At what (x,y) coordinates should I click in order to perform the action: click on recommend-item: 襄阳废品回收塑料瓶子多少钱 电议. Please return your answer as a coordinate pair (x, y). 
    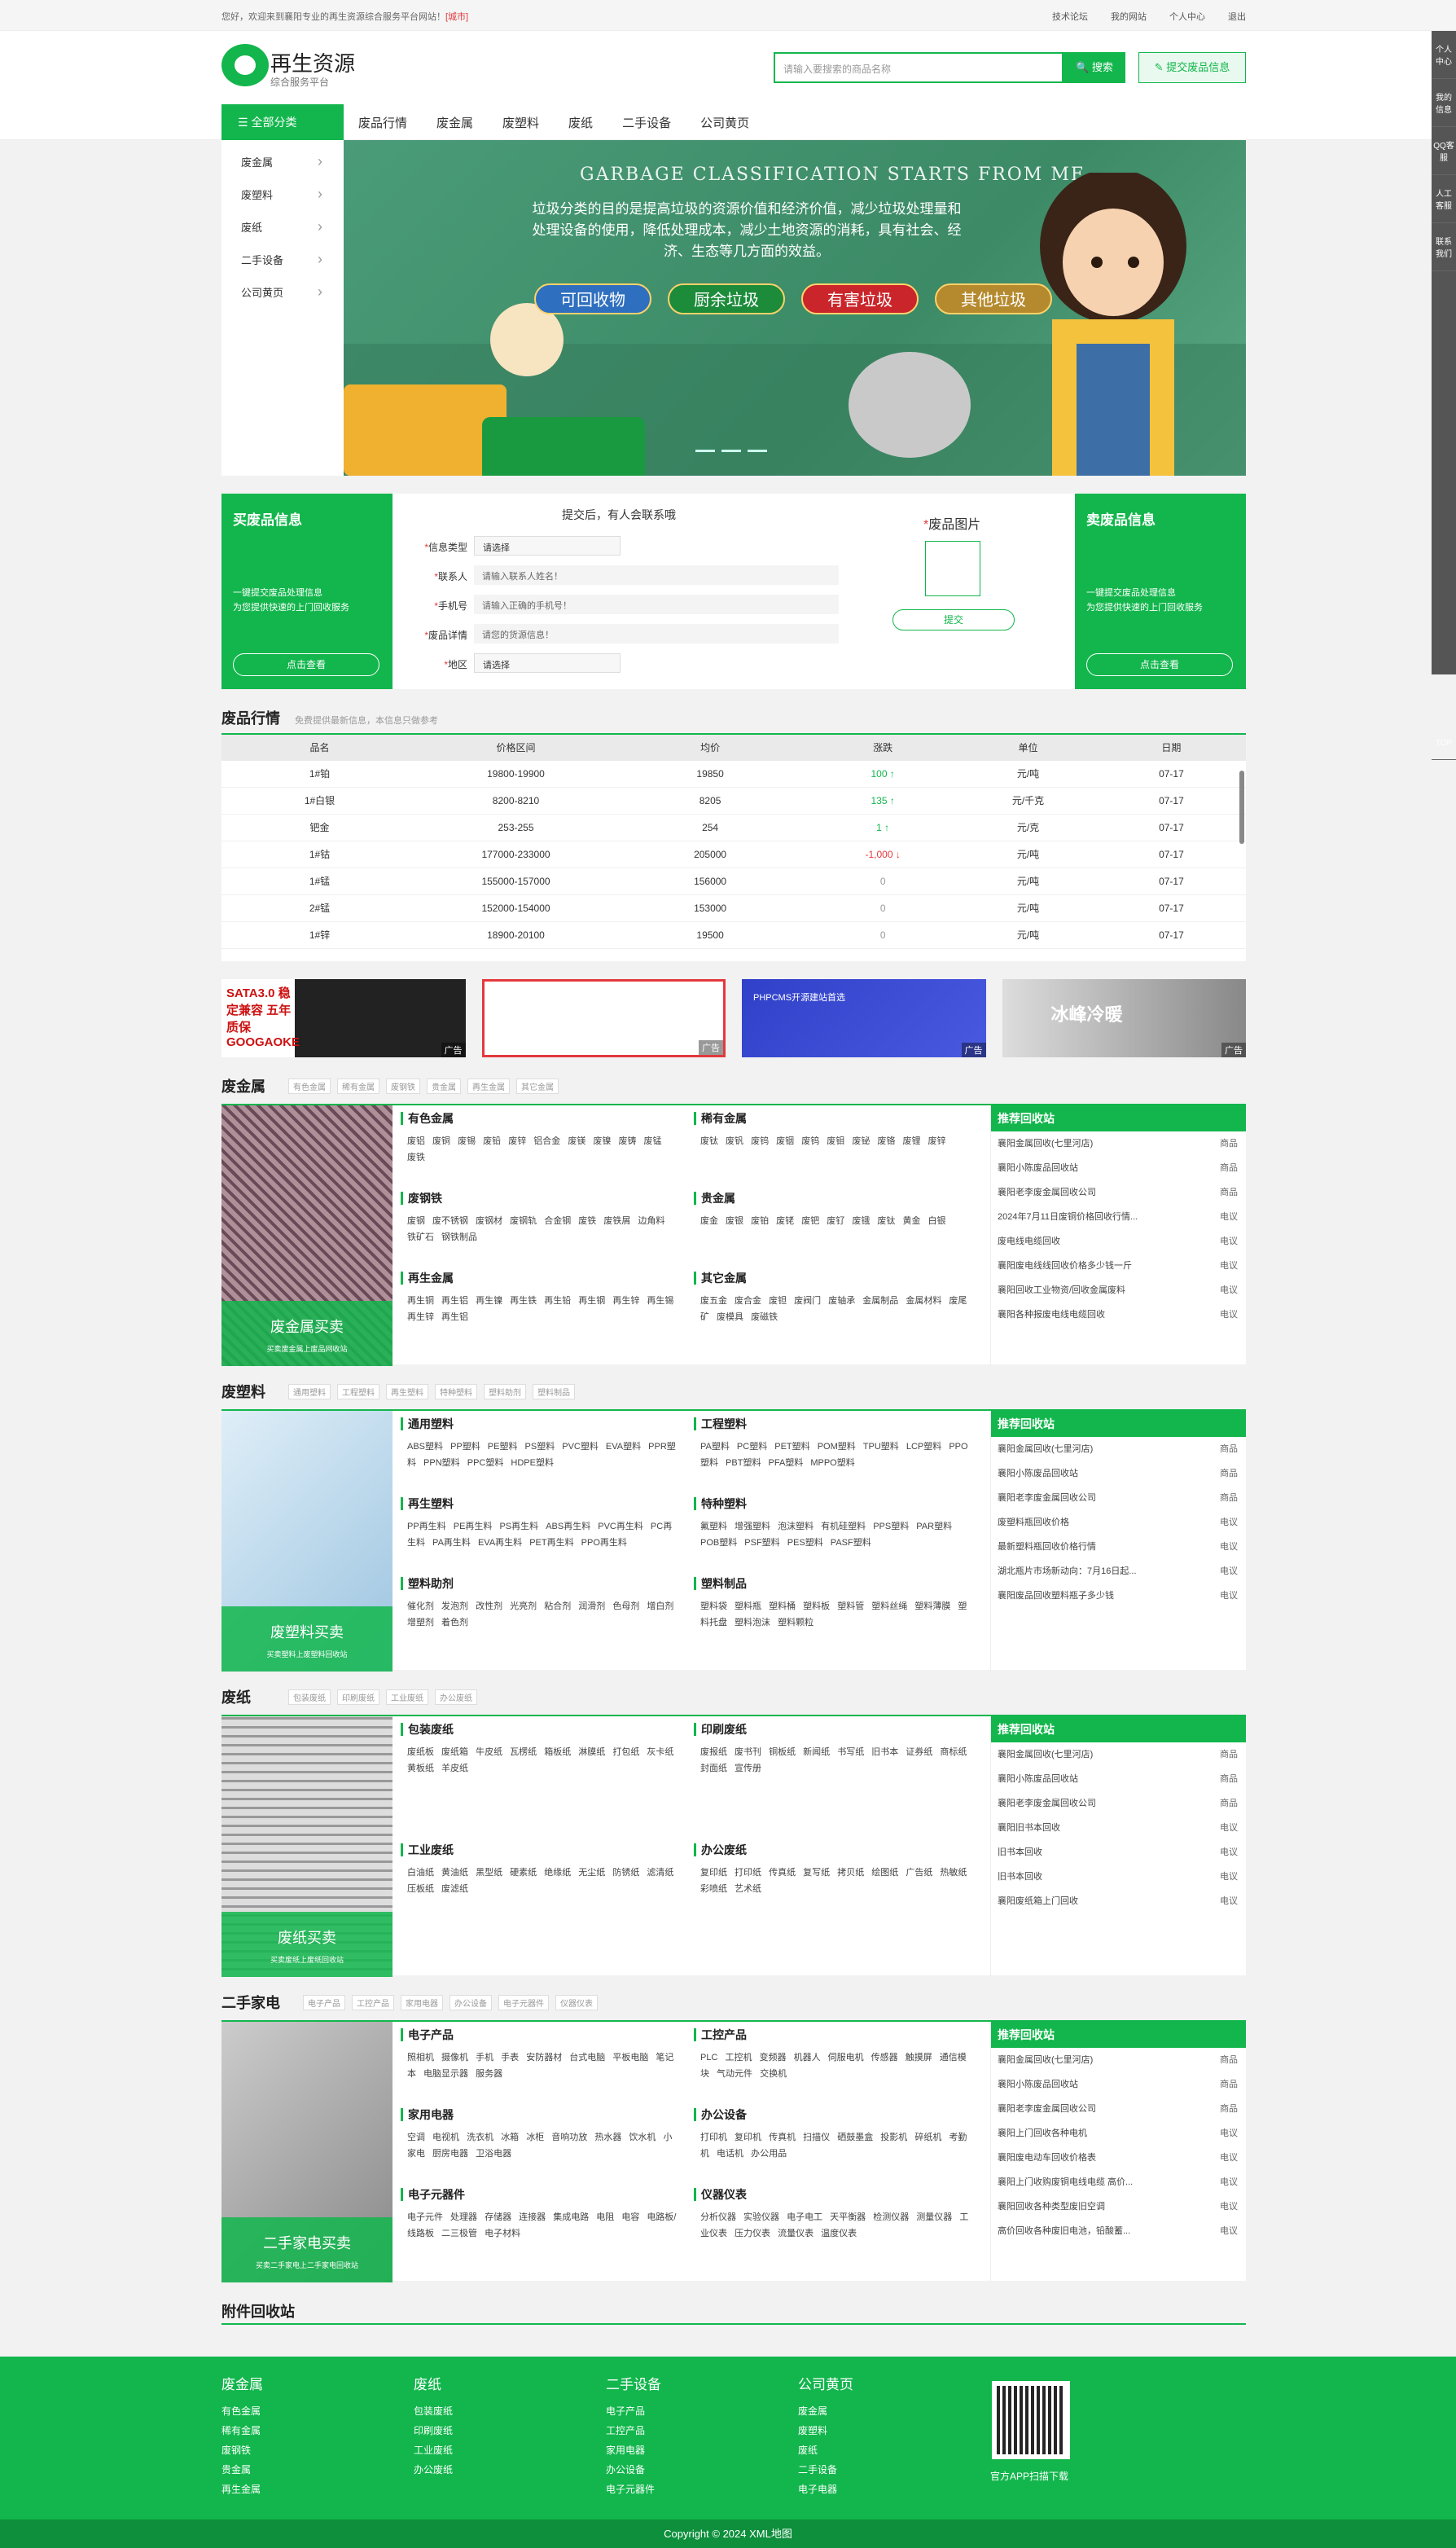
    Looking at the image, I should click on (1118, 1596).